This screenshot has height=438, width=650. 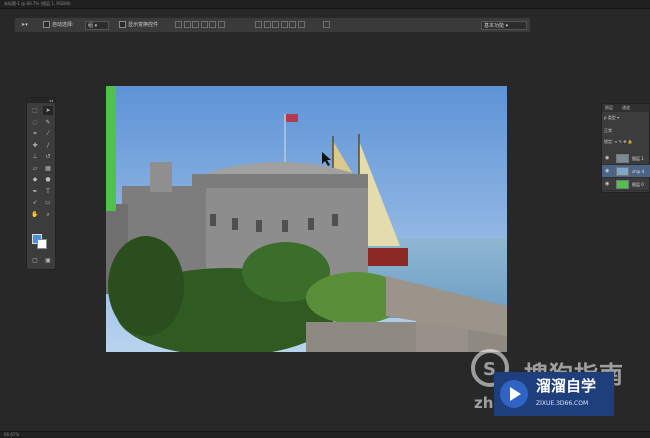 I want to click on distribute-middle-icon, so click(x=267, y=24).